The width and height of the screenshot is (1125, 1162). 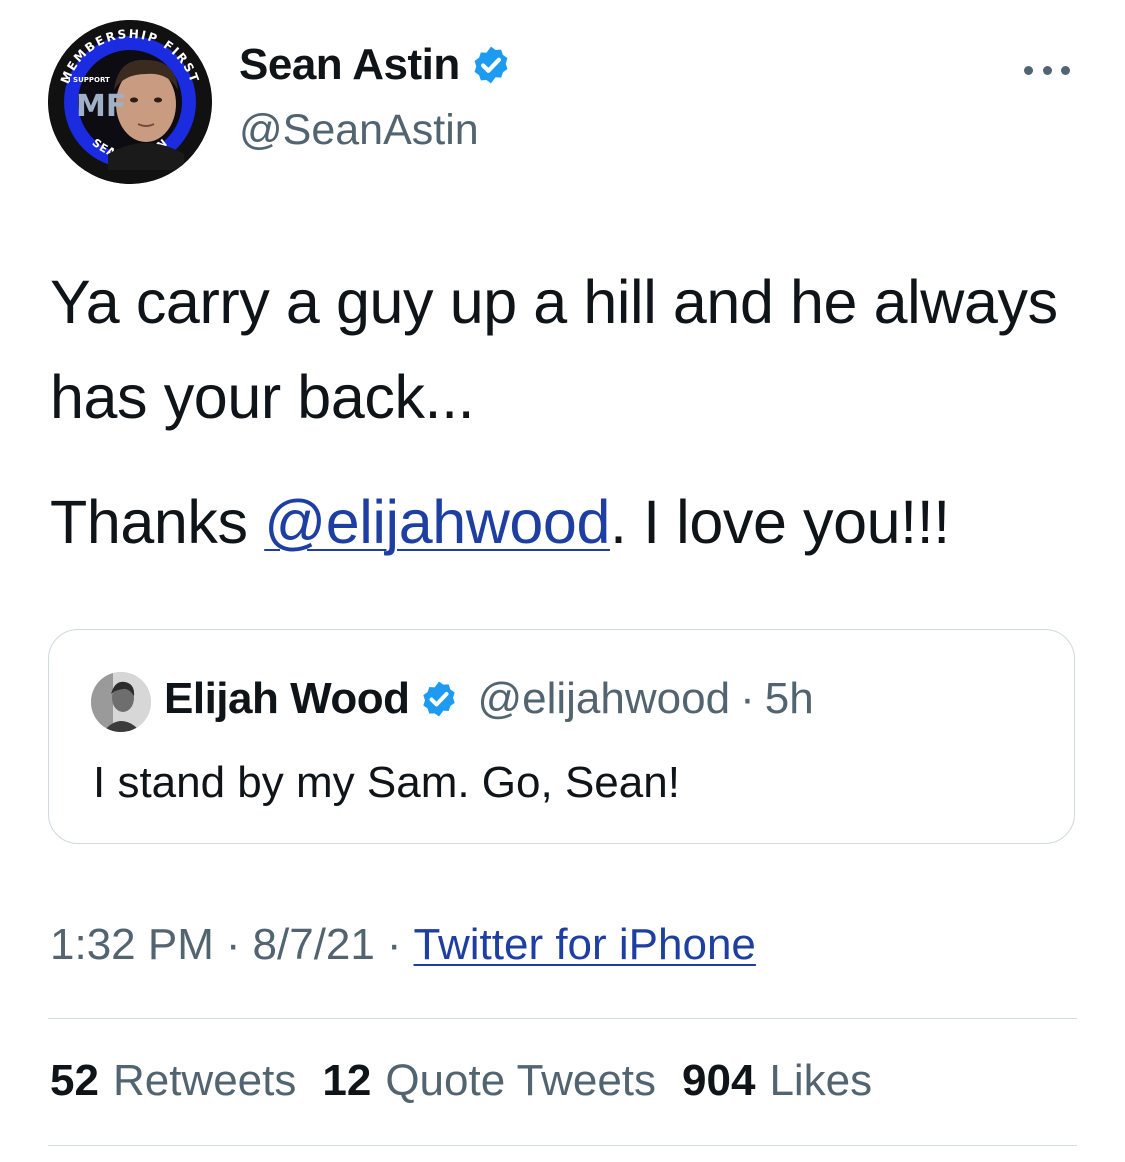 I want to click on author-handle: @SeanAstin, so click(x=359, y=130).